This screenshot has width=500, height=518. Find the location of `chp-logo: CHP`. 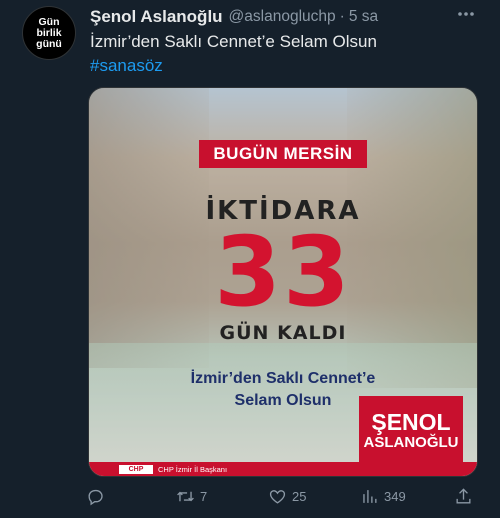

chp-logo: CHP is located at coordinates (136, 469).